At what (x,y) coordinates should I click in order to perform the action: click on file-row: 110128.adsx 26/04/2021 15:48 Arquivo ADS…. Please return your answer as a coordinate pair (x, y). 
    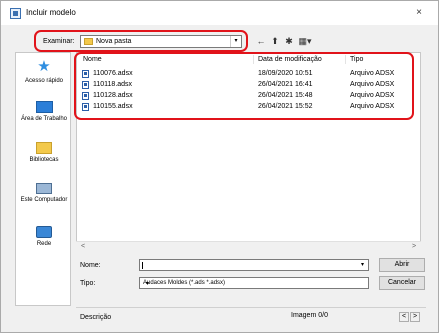
    Looking at the image, I should click on (247, 96).